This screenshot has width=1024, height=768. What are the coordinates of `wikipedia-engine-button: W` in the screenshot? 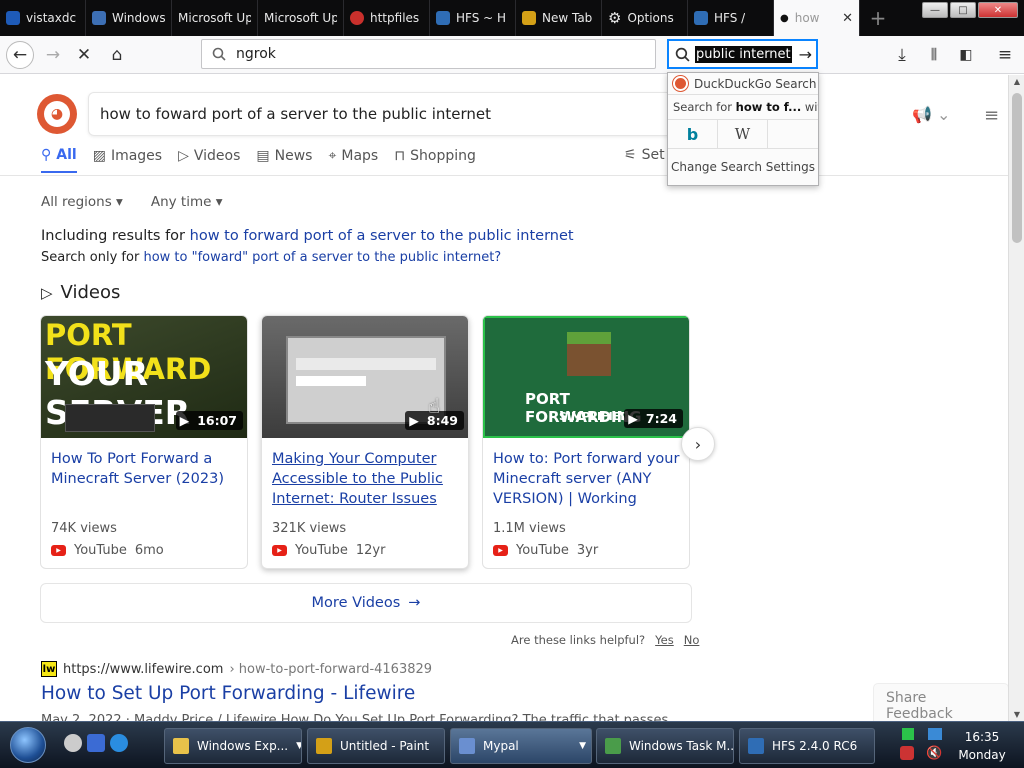 It's located at (743, 134).